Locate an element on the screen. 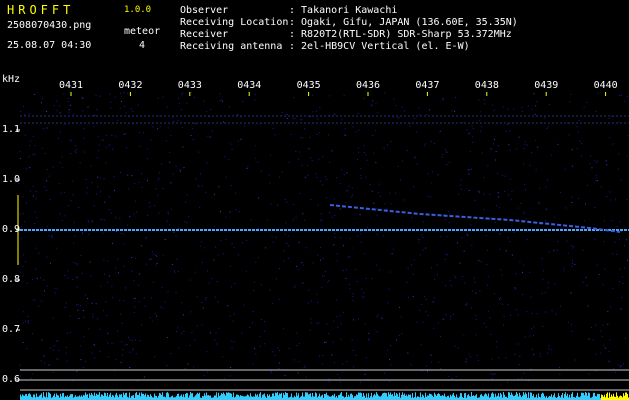 The width and height of the screenshot is (629, 400). time-tick-label: 0439 is located at coordinates (546, 85).